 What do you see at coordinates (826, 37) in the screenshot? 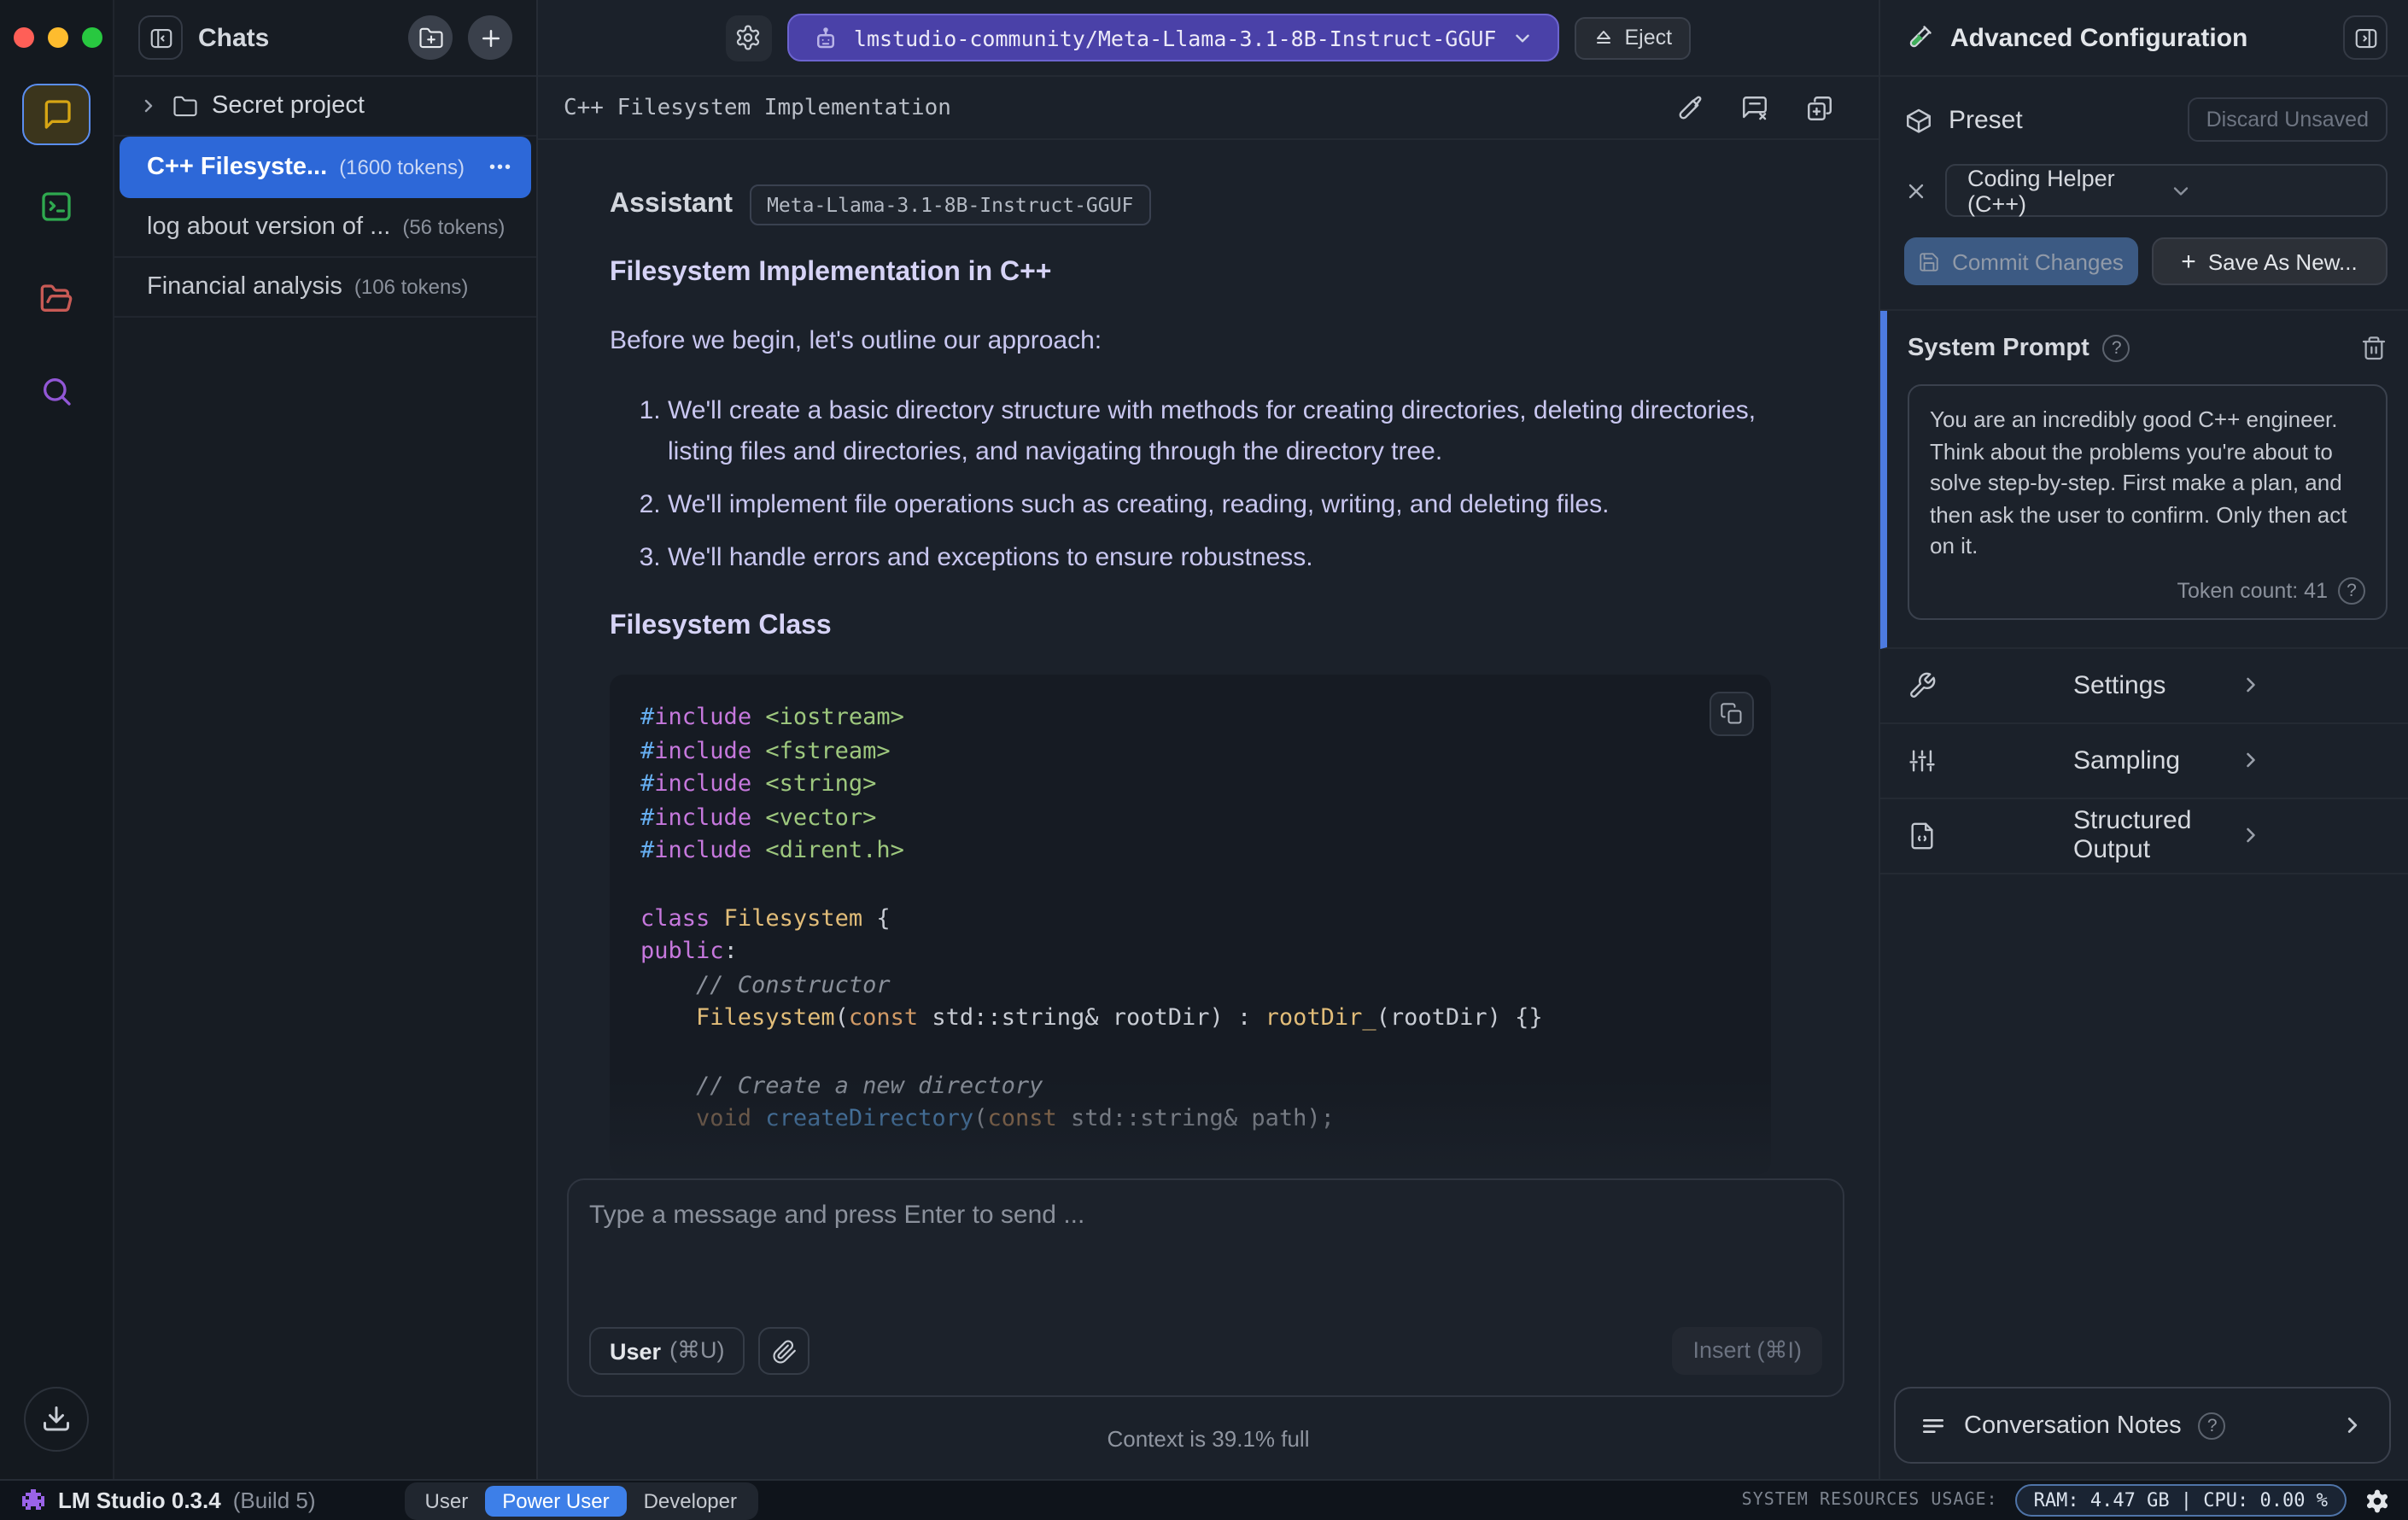
I see `robot-icon` at bounding box center [826, 37].